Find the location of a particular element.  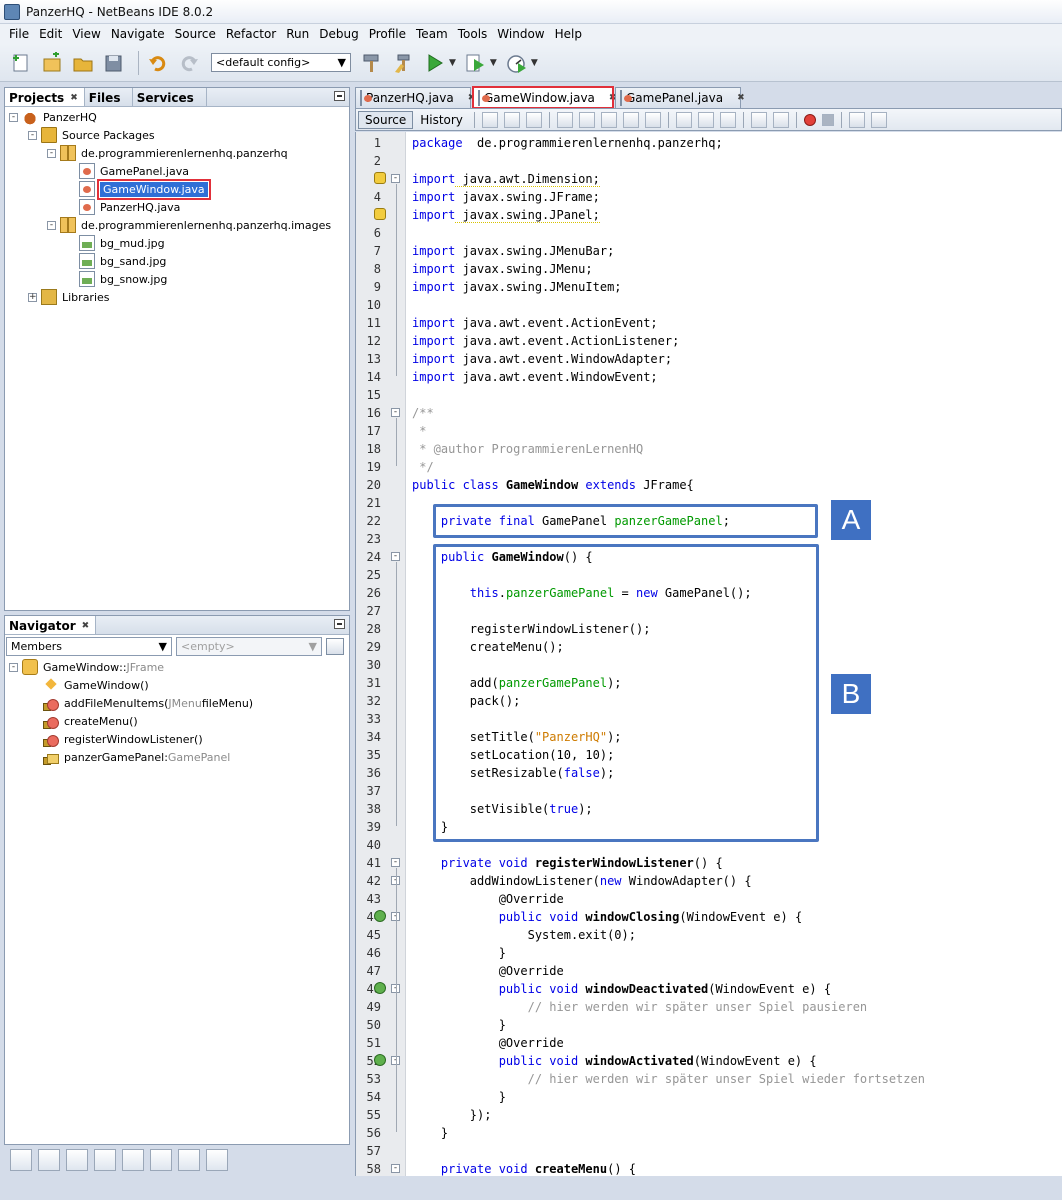

shift-left-icon is located at coordinates (758, 119).